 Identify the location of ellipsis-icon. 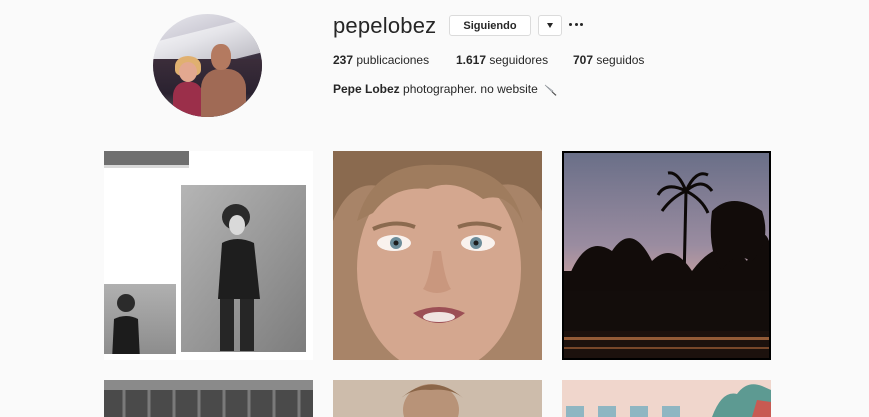
(576, 24).